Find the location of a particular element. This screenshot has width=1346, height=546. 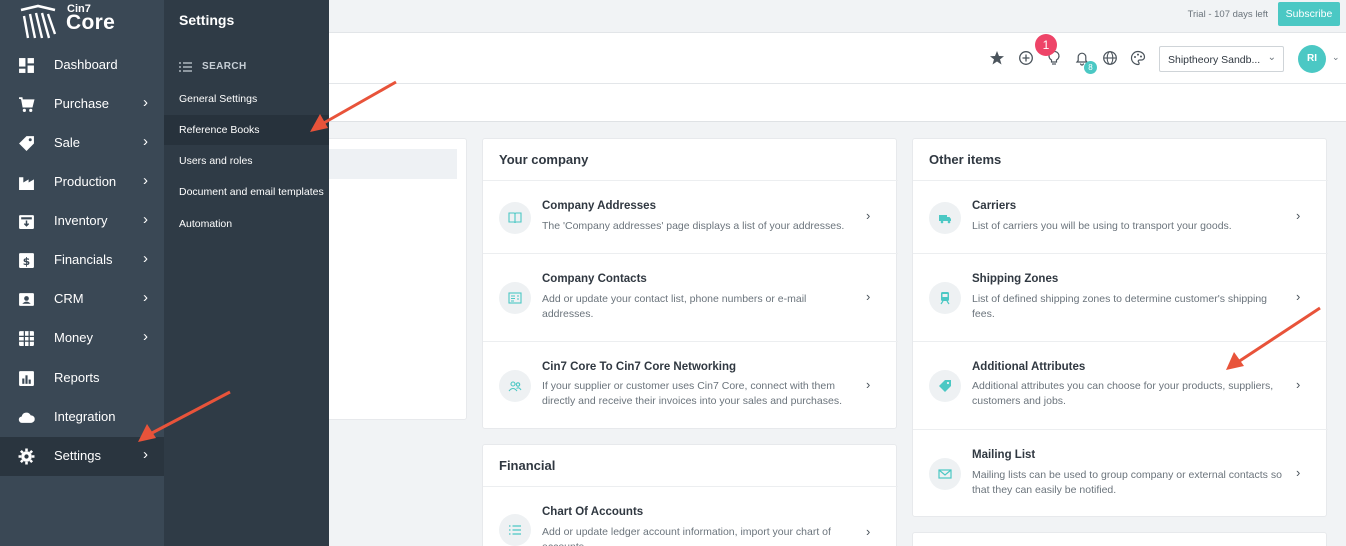

logo-big-text: Core is located at coordinates (91, 22).